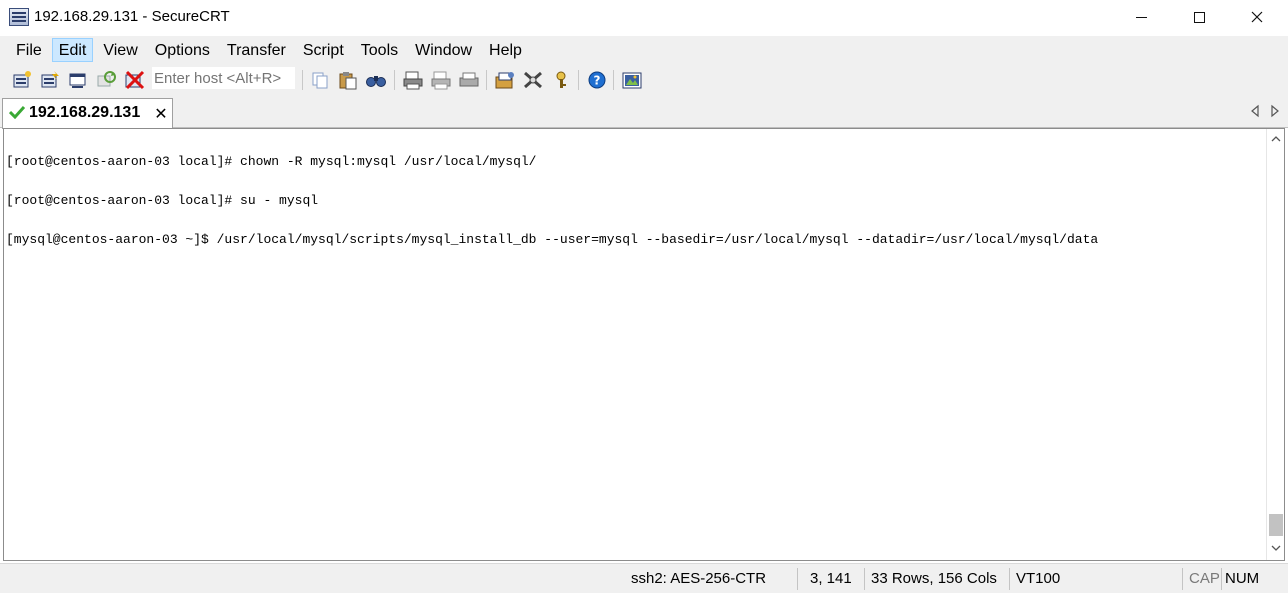  What do you see at coordinates (1276, 139) in the screenshot?
I see `scroll-up-icon` at bounding box center [1276, 139].